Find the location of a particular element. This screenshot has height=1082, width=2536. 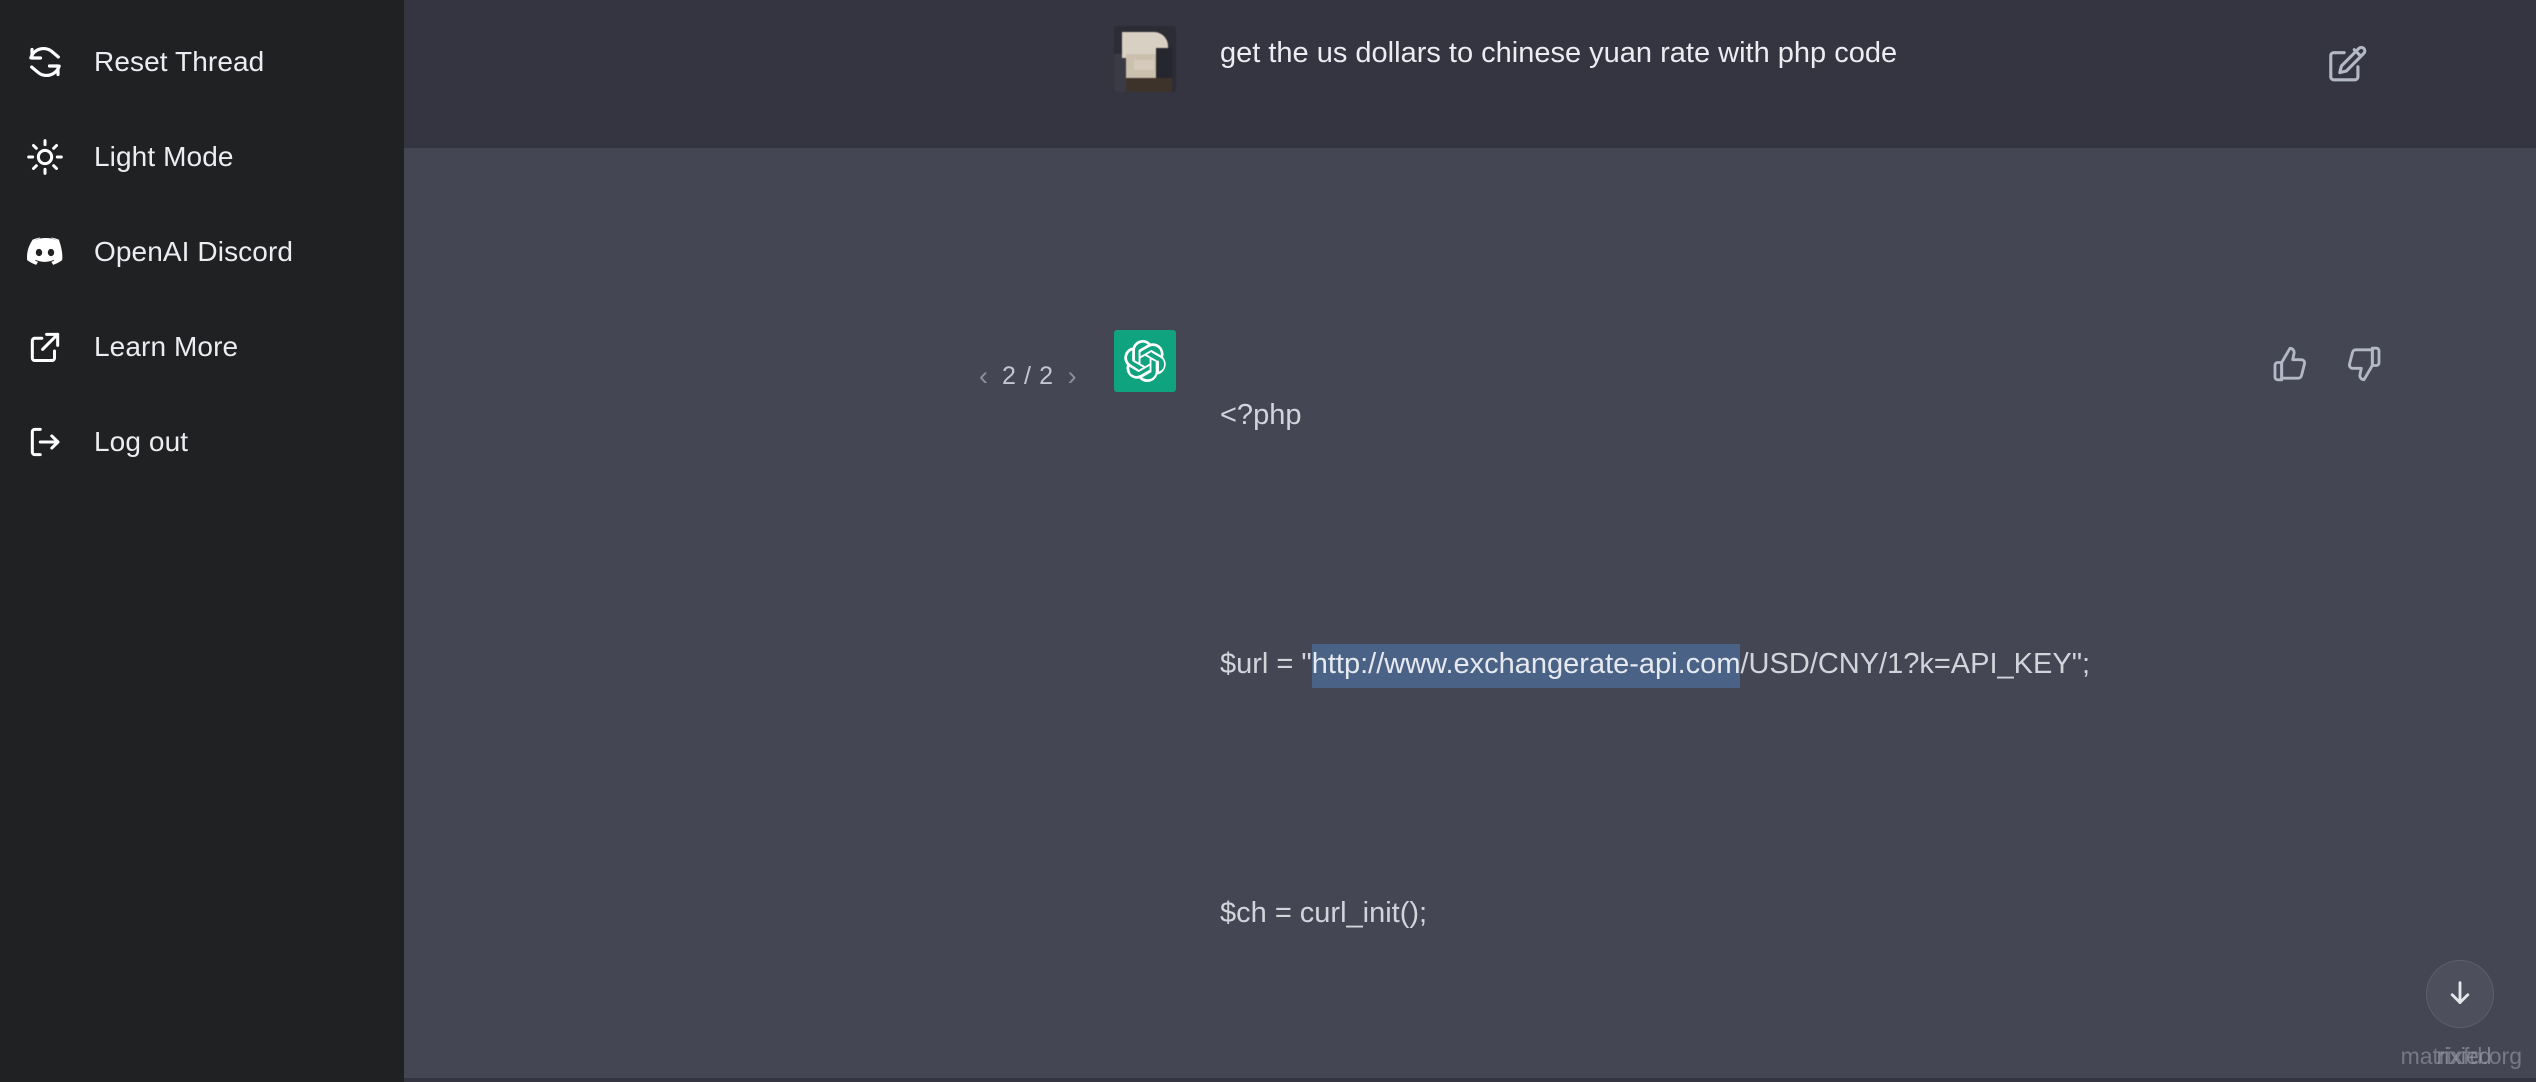

sidebar-item-openai-discord: OpenAI Discord is located at coordinates (202, 251).